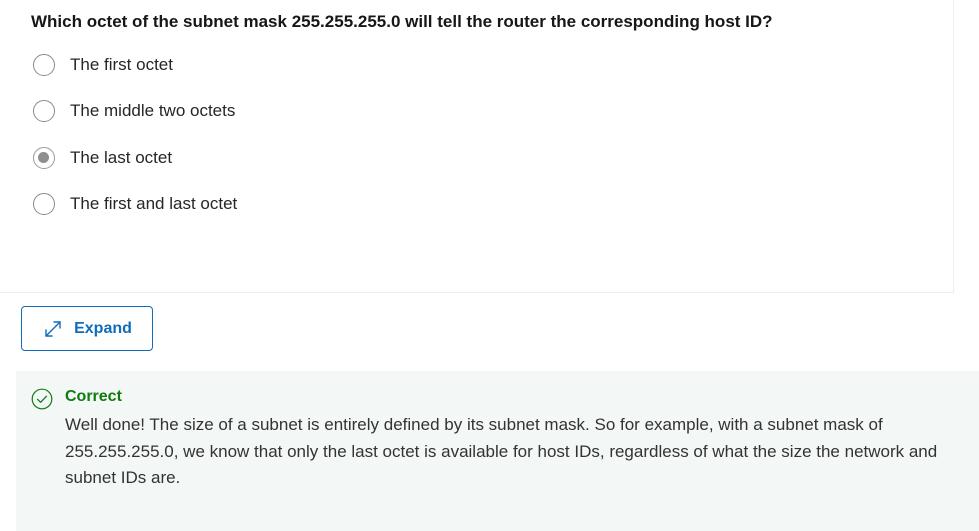 The width and height of the screenshot is (979, 531). Describe the element at coordinates (121, 64) in the screenshot. I see `answer-option-label: The first octet` at that location.